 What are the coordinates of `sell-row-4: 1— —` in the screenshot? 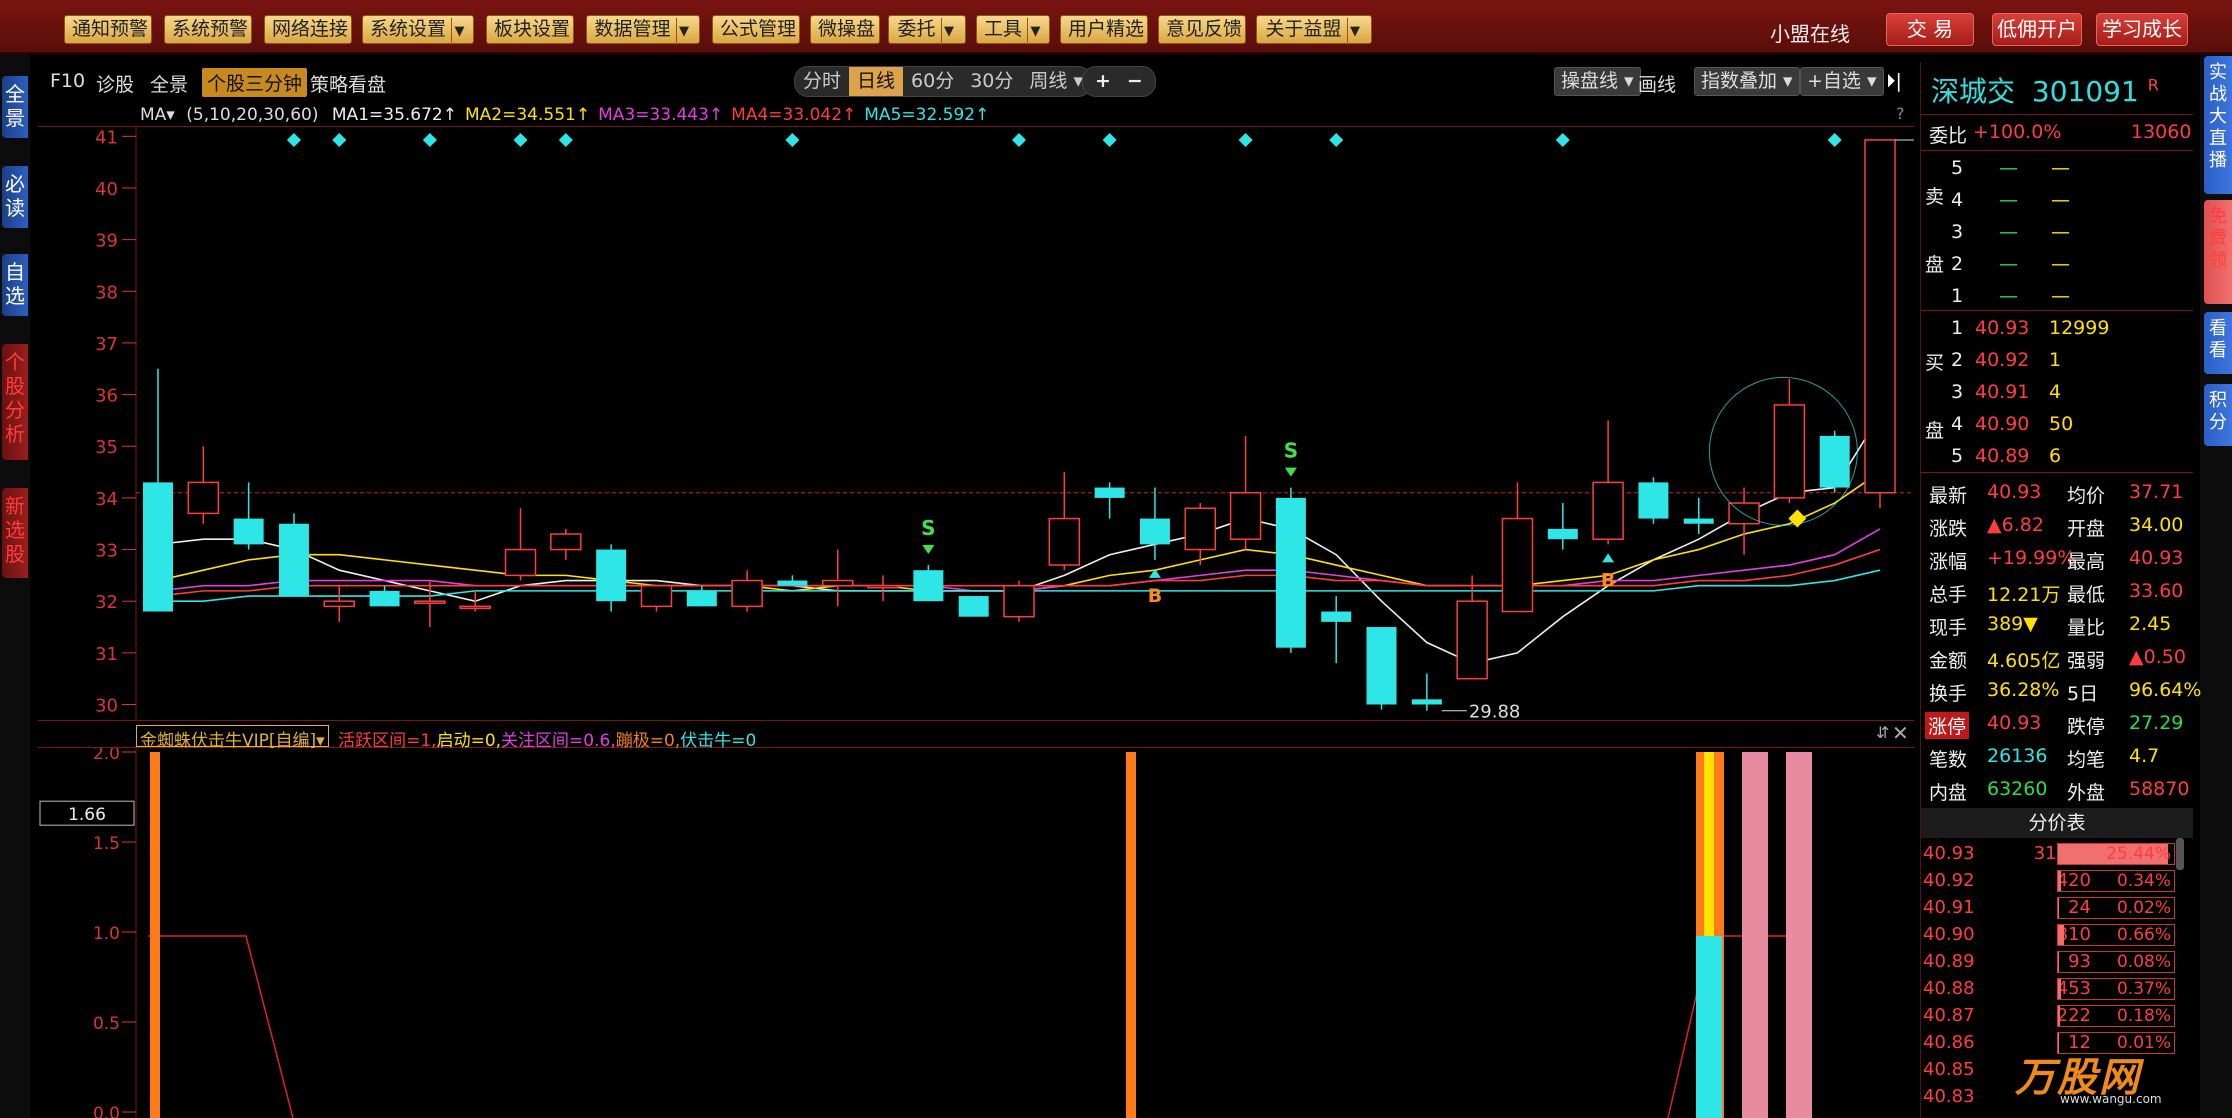 It's located at (2057, 296).